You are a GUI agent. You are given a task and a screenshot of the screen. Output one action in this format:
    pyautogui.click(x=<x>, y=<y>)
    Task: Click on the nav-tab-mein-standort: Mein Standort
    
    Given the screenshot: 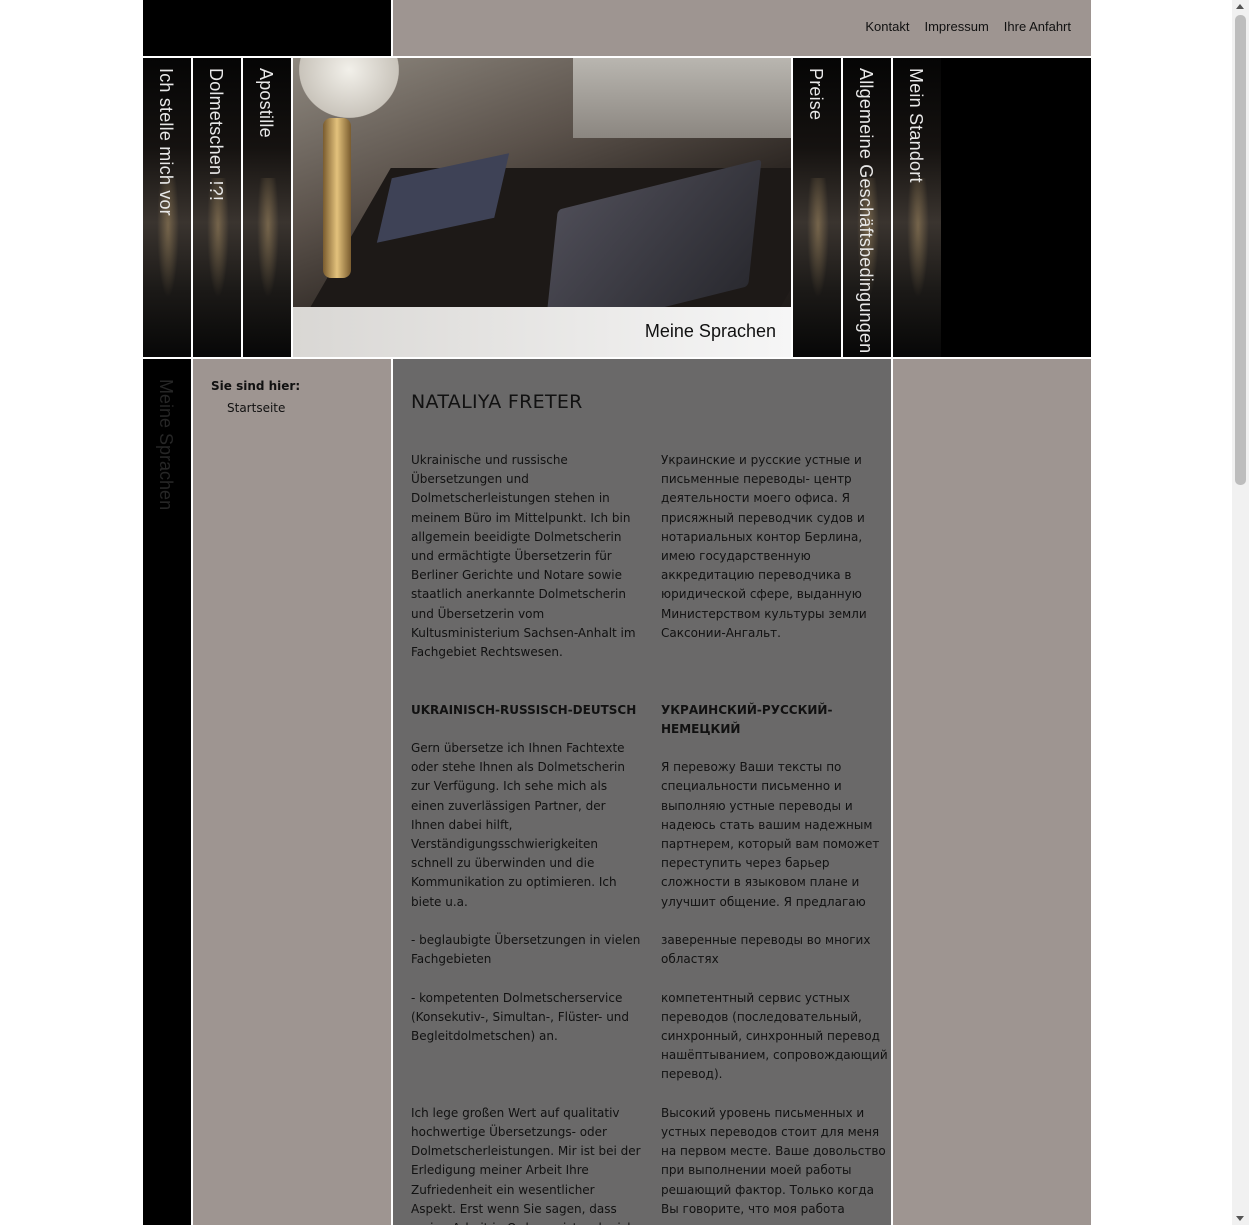 What is the action you would take?
    pyautogui.click(x=917, y=207)
    